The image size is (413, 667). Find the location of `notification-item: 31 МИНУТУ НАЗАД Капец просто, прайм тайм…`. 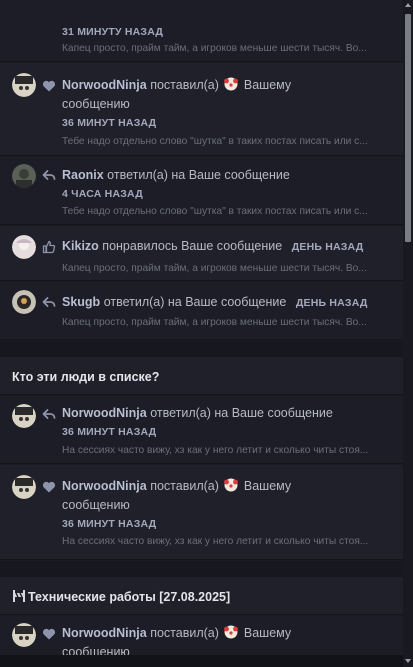

notification-item: 31 МИНУТУ НАЗАД Капец просто, прайм тайм… is located at coordinates (201, 31).